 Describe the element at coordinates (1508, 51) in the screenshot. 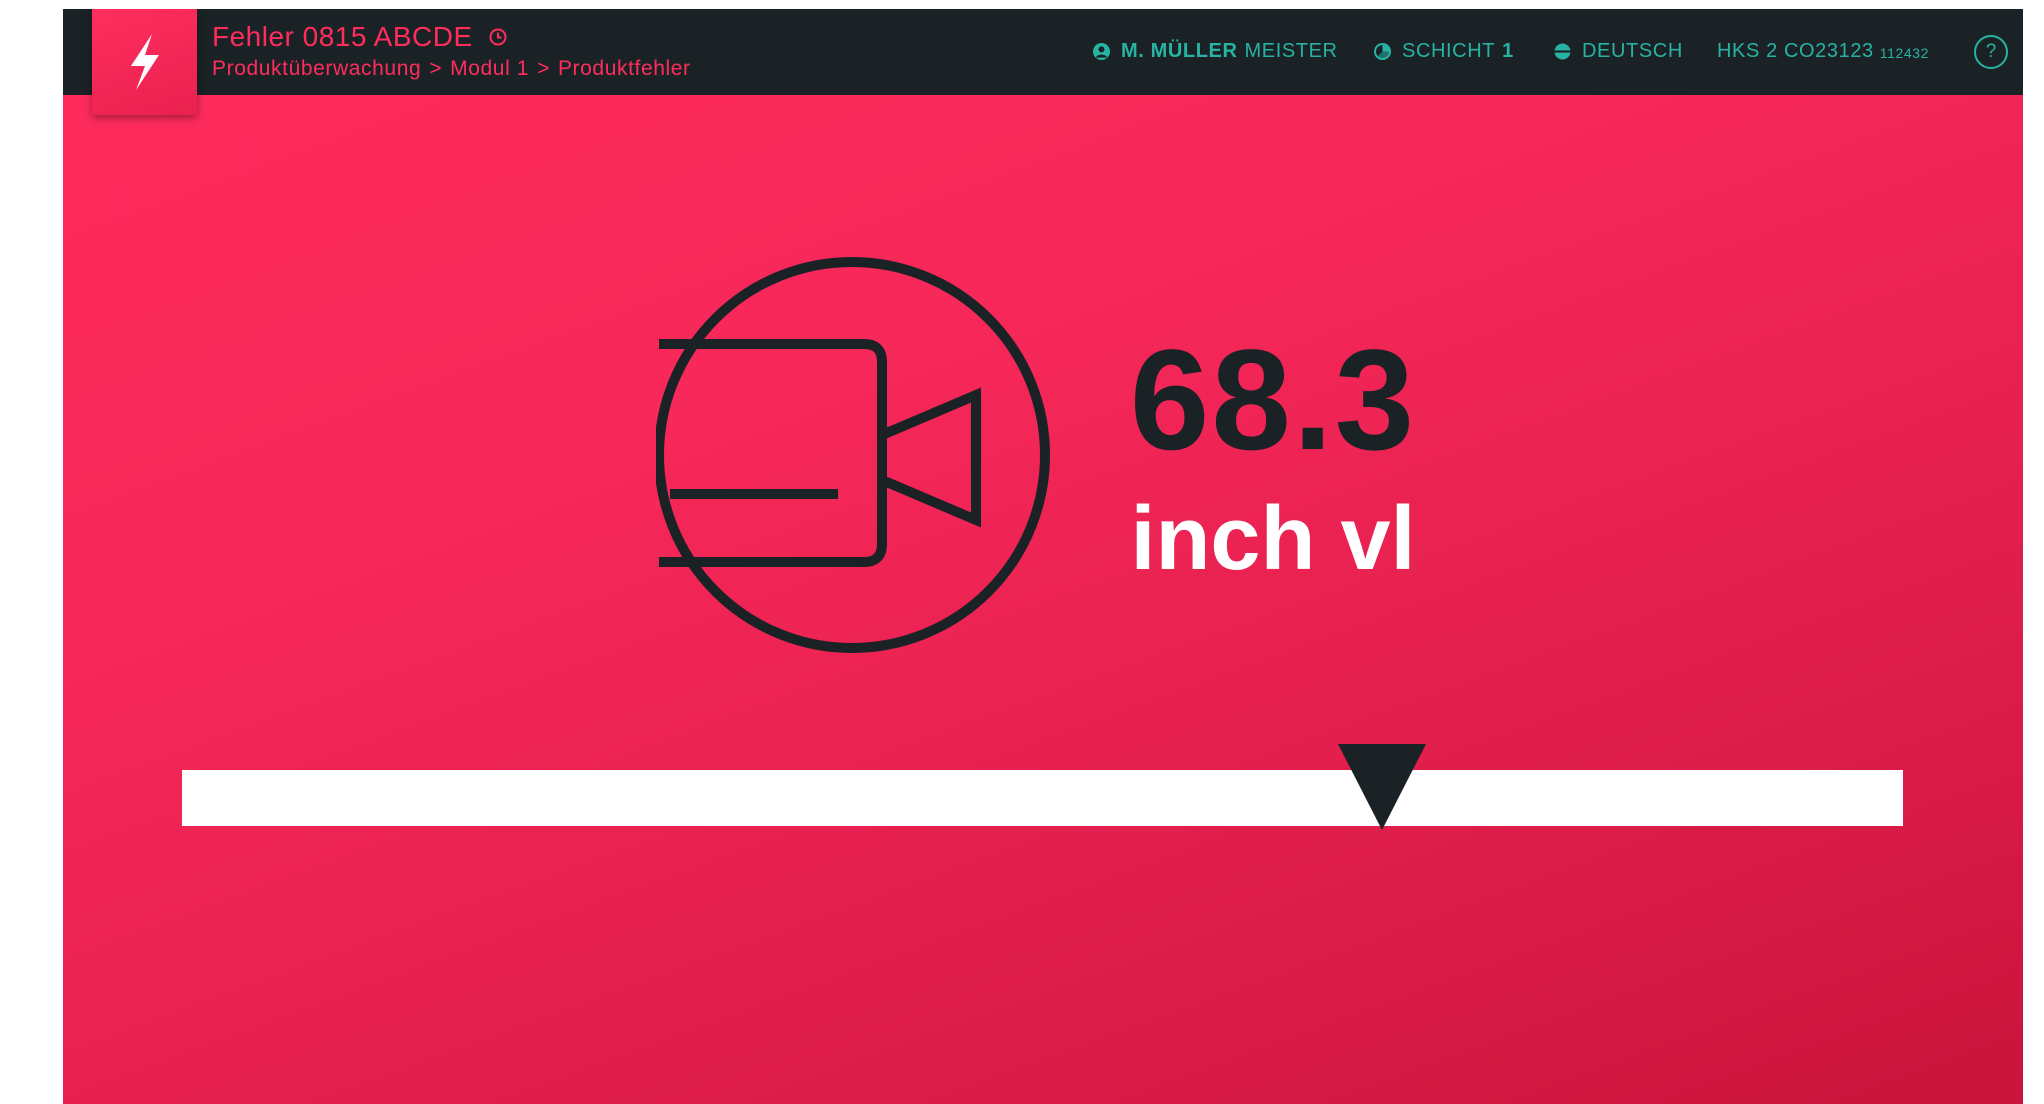

I see `shift-value: 1` at that location.